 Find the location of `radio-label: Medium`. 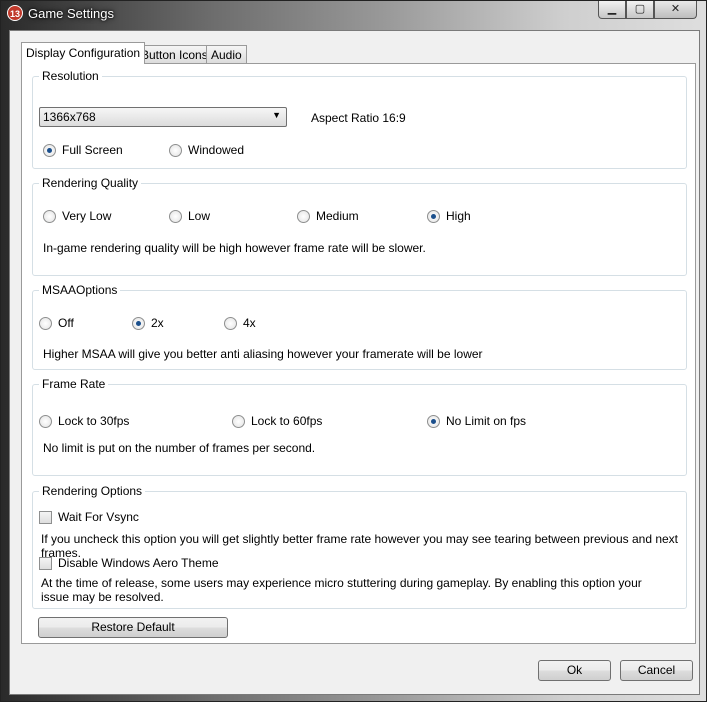

radio-label: Medium is located at coordinates (337, 216).